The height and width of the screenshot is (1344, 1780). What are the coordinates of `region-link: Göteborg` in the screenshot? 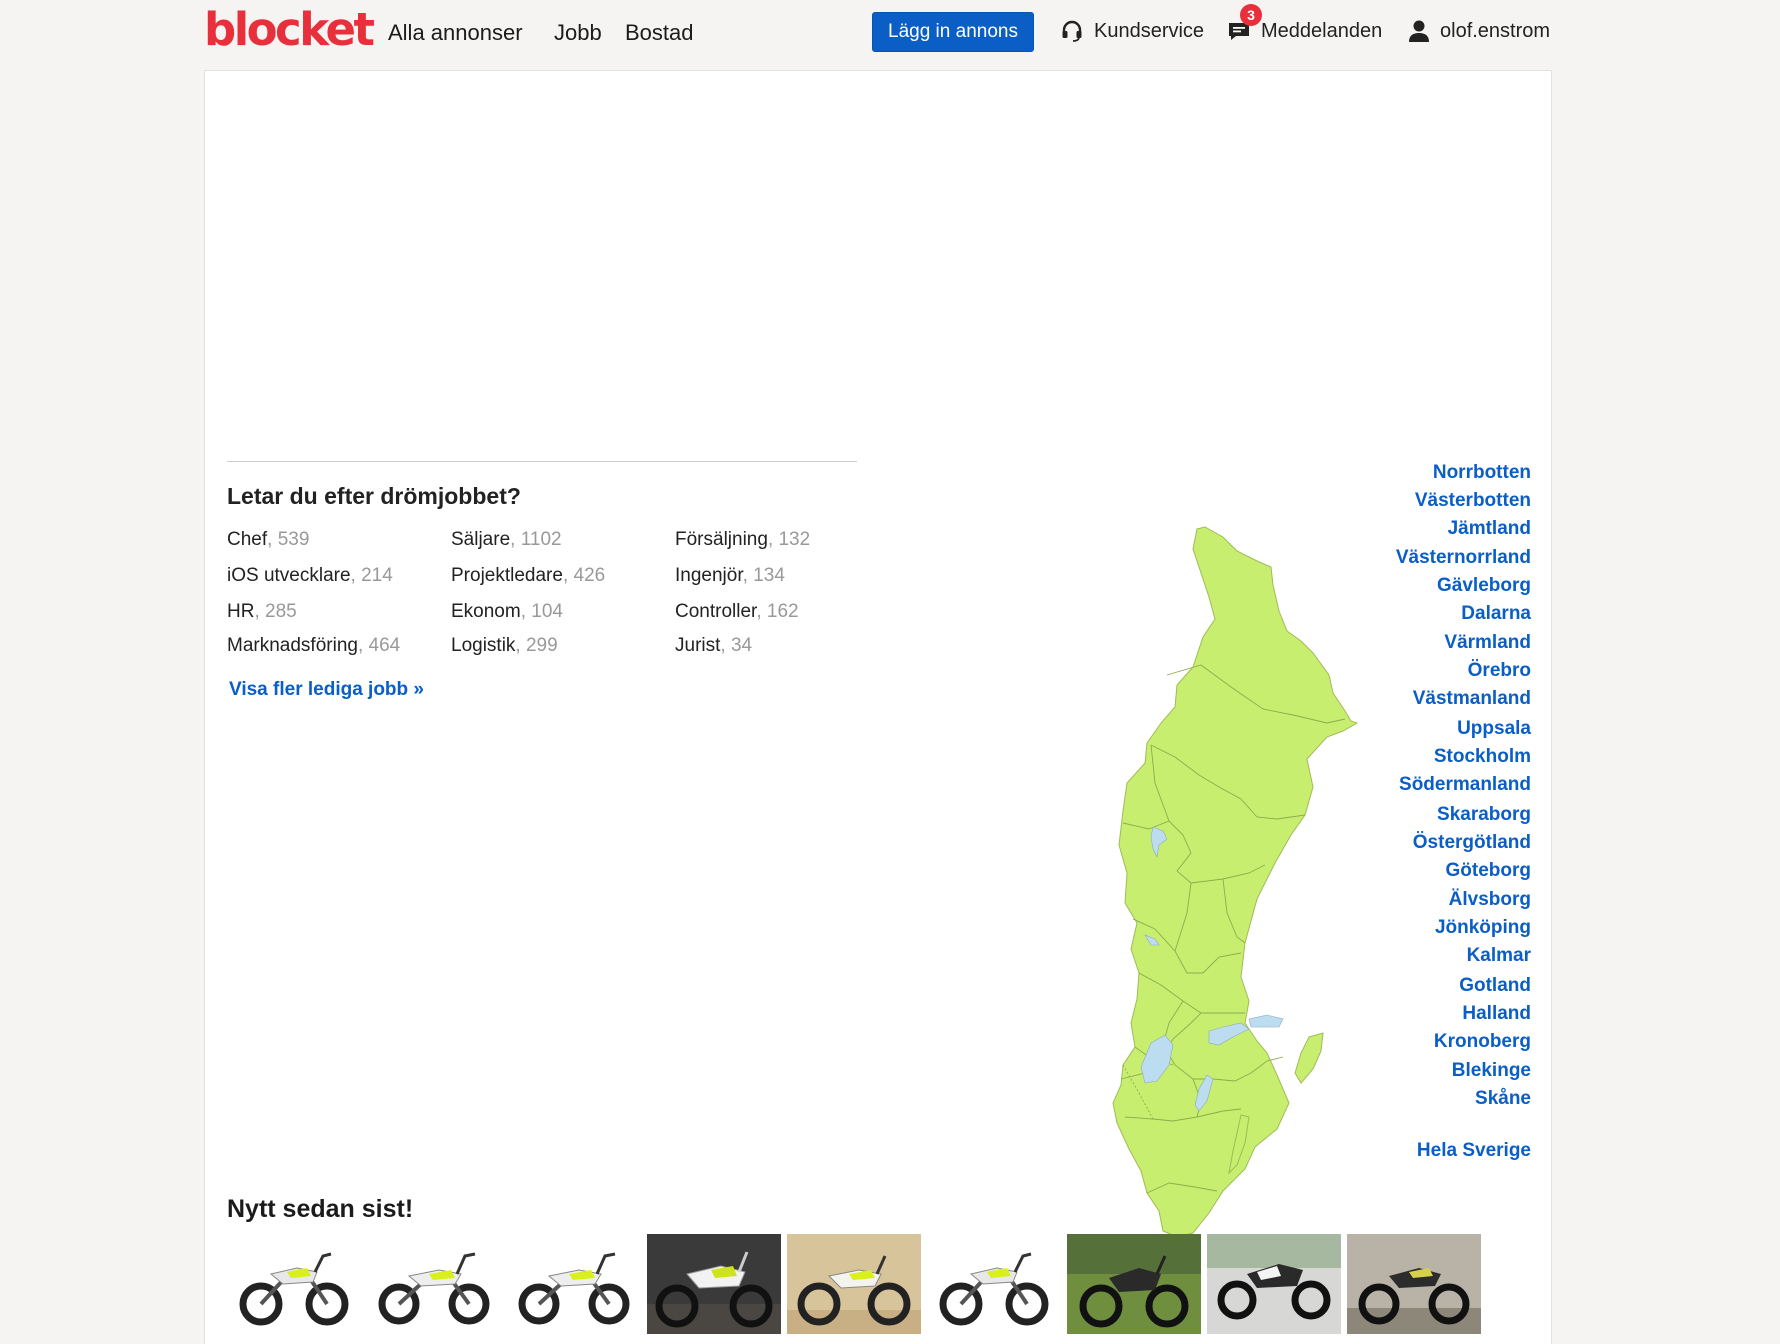 It's located at (1489, 871).